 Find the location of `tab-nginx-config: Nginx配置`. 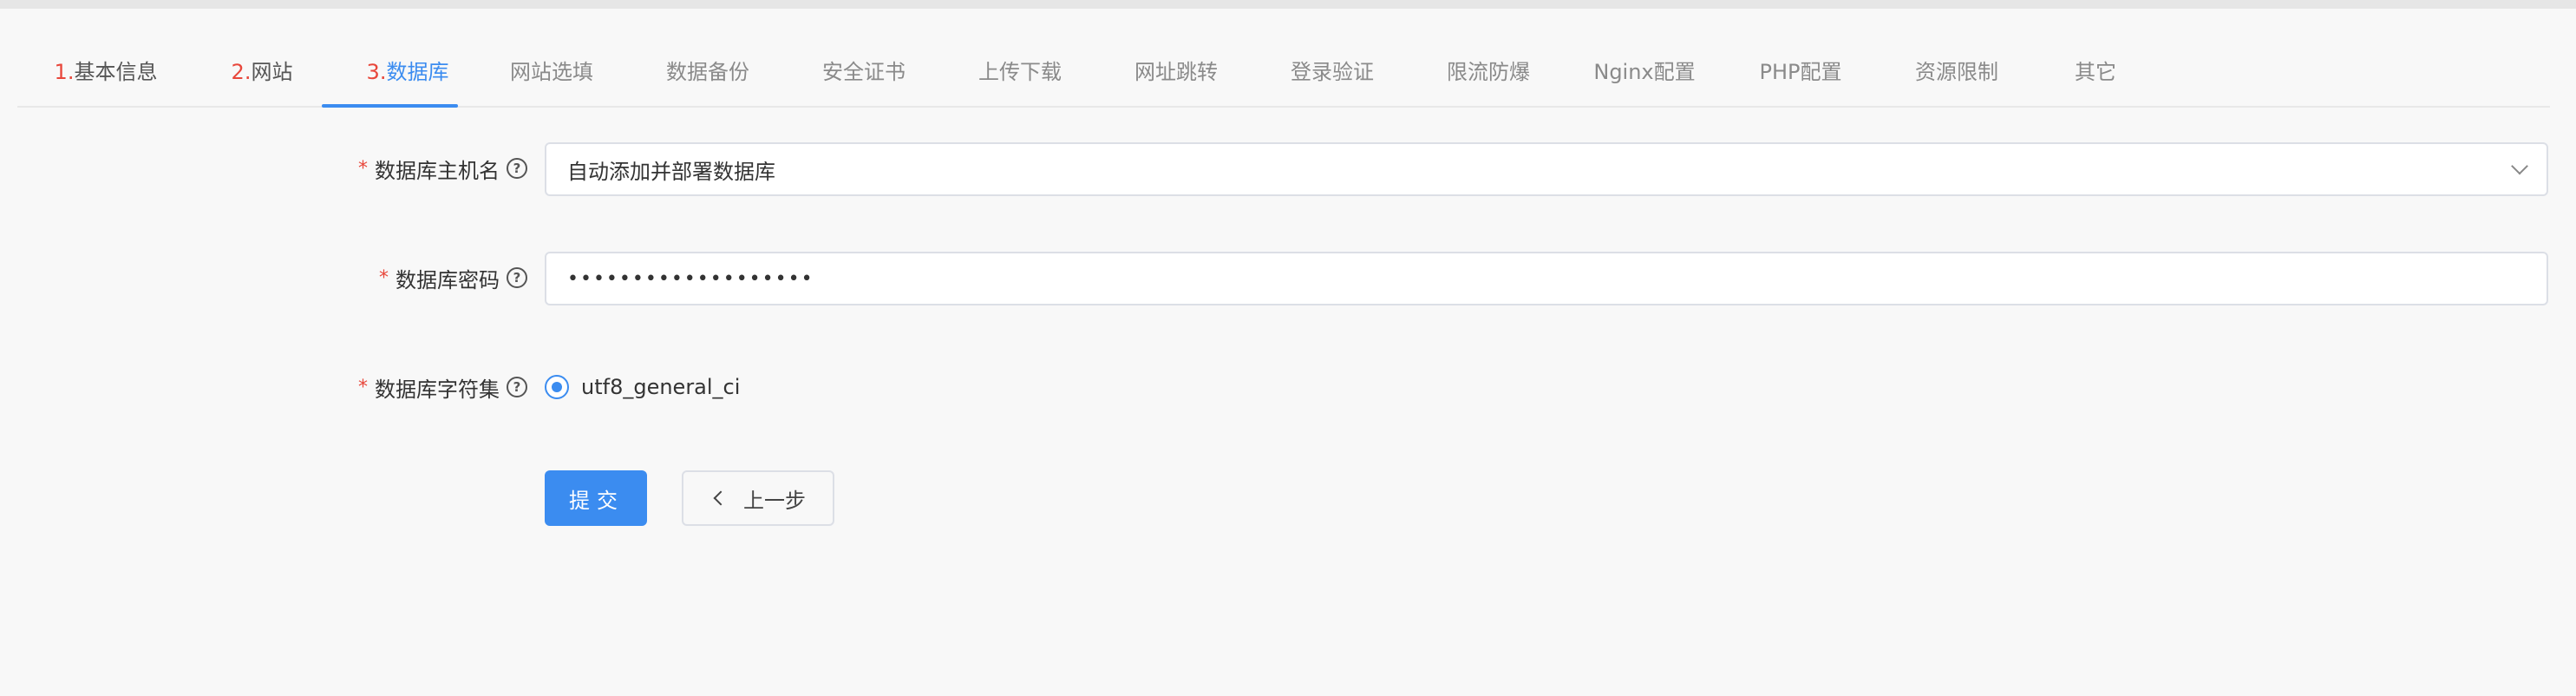

tab-nginx-config: Nginx配置 is located at coordinates (1644, 57).